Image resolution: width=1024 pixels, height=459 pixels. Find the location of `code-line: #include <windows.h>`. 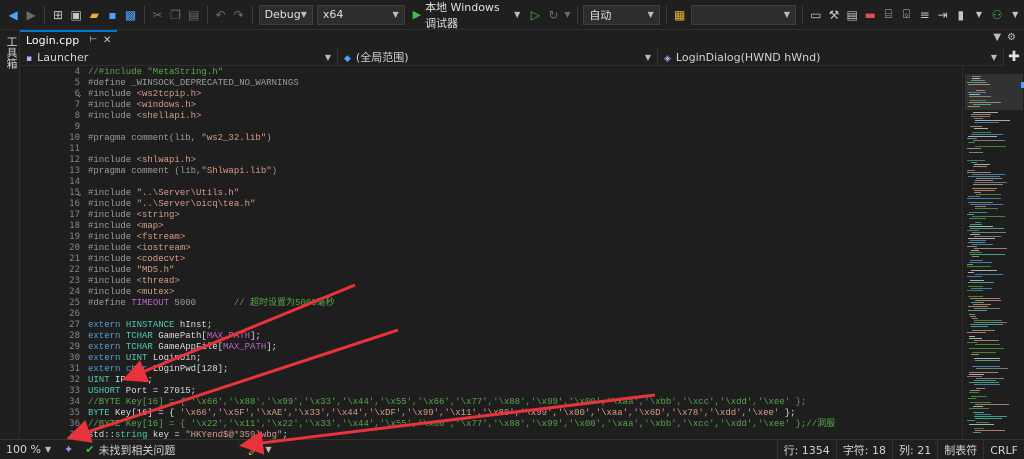

code-line: #include <windows.h> is located at coordinates (142, 105).